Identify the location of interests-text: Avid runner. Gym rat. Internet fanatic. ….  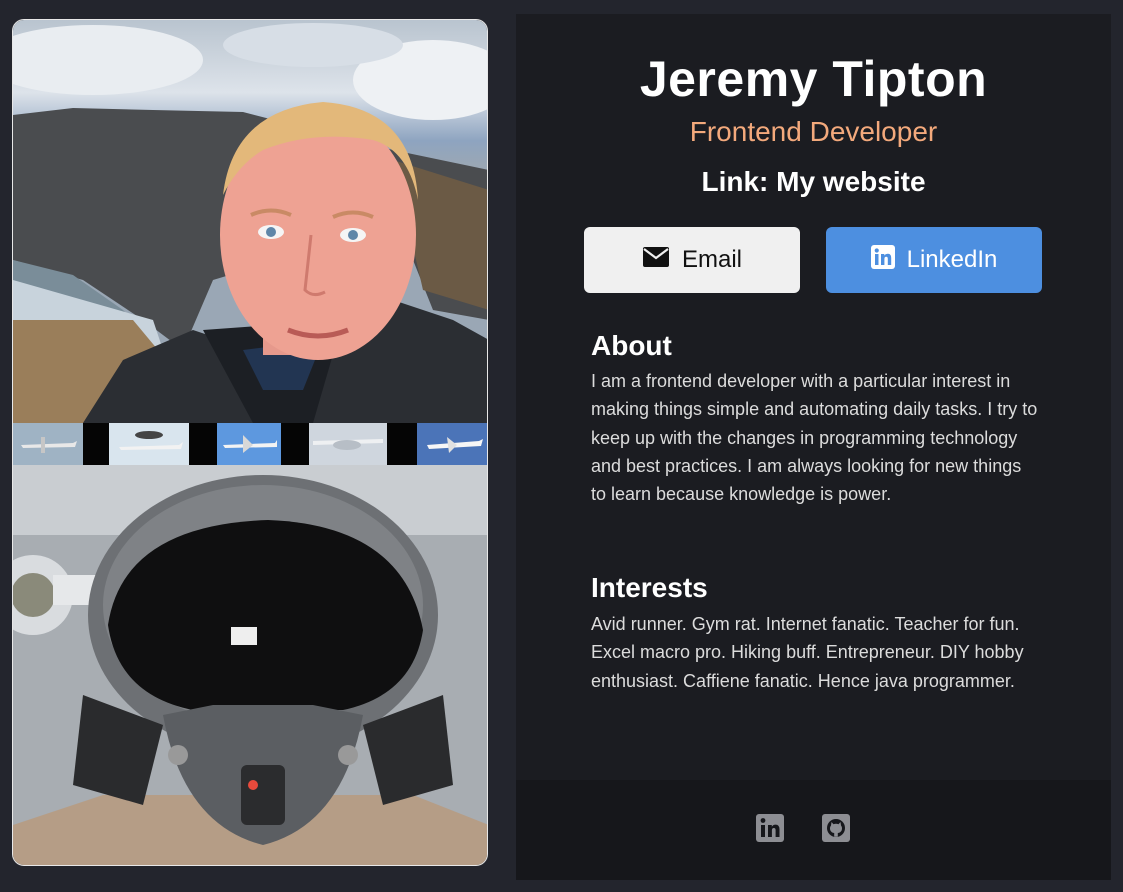
(807, 652).